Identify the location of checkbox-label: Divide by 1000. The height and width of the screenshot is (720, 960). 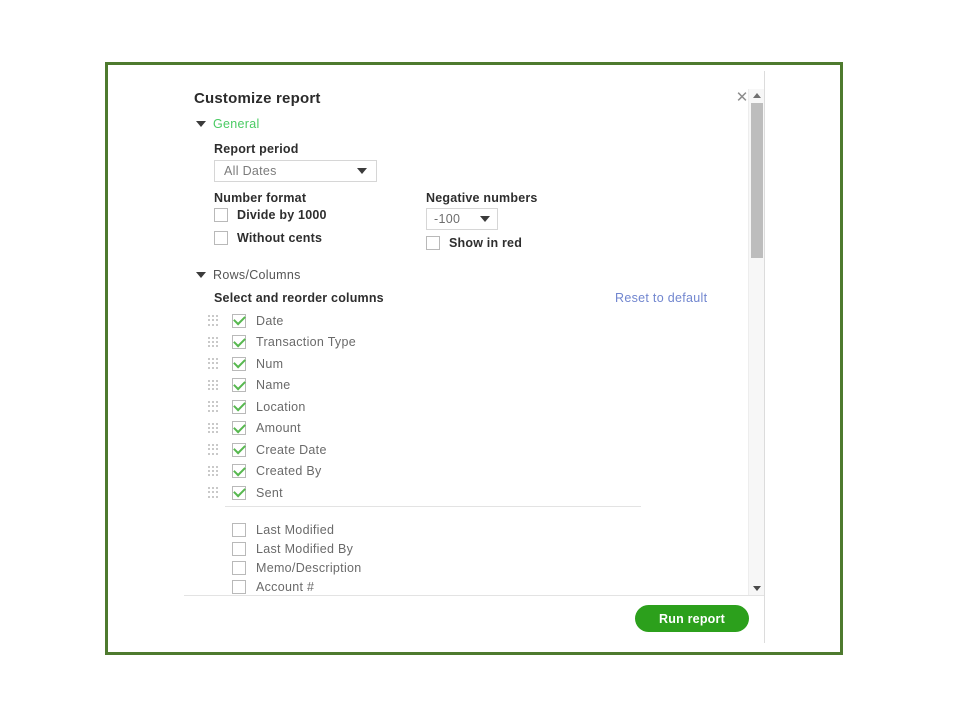
(282, 215).